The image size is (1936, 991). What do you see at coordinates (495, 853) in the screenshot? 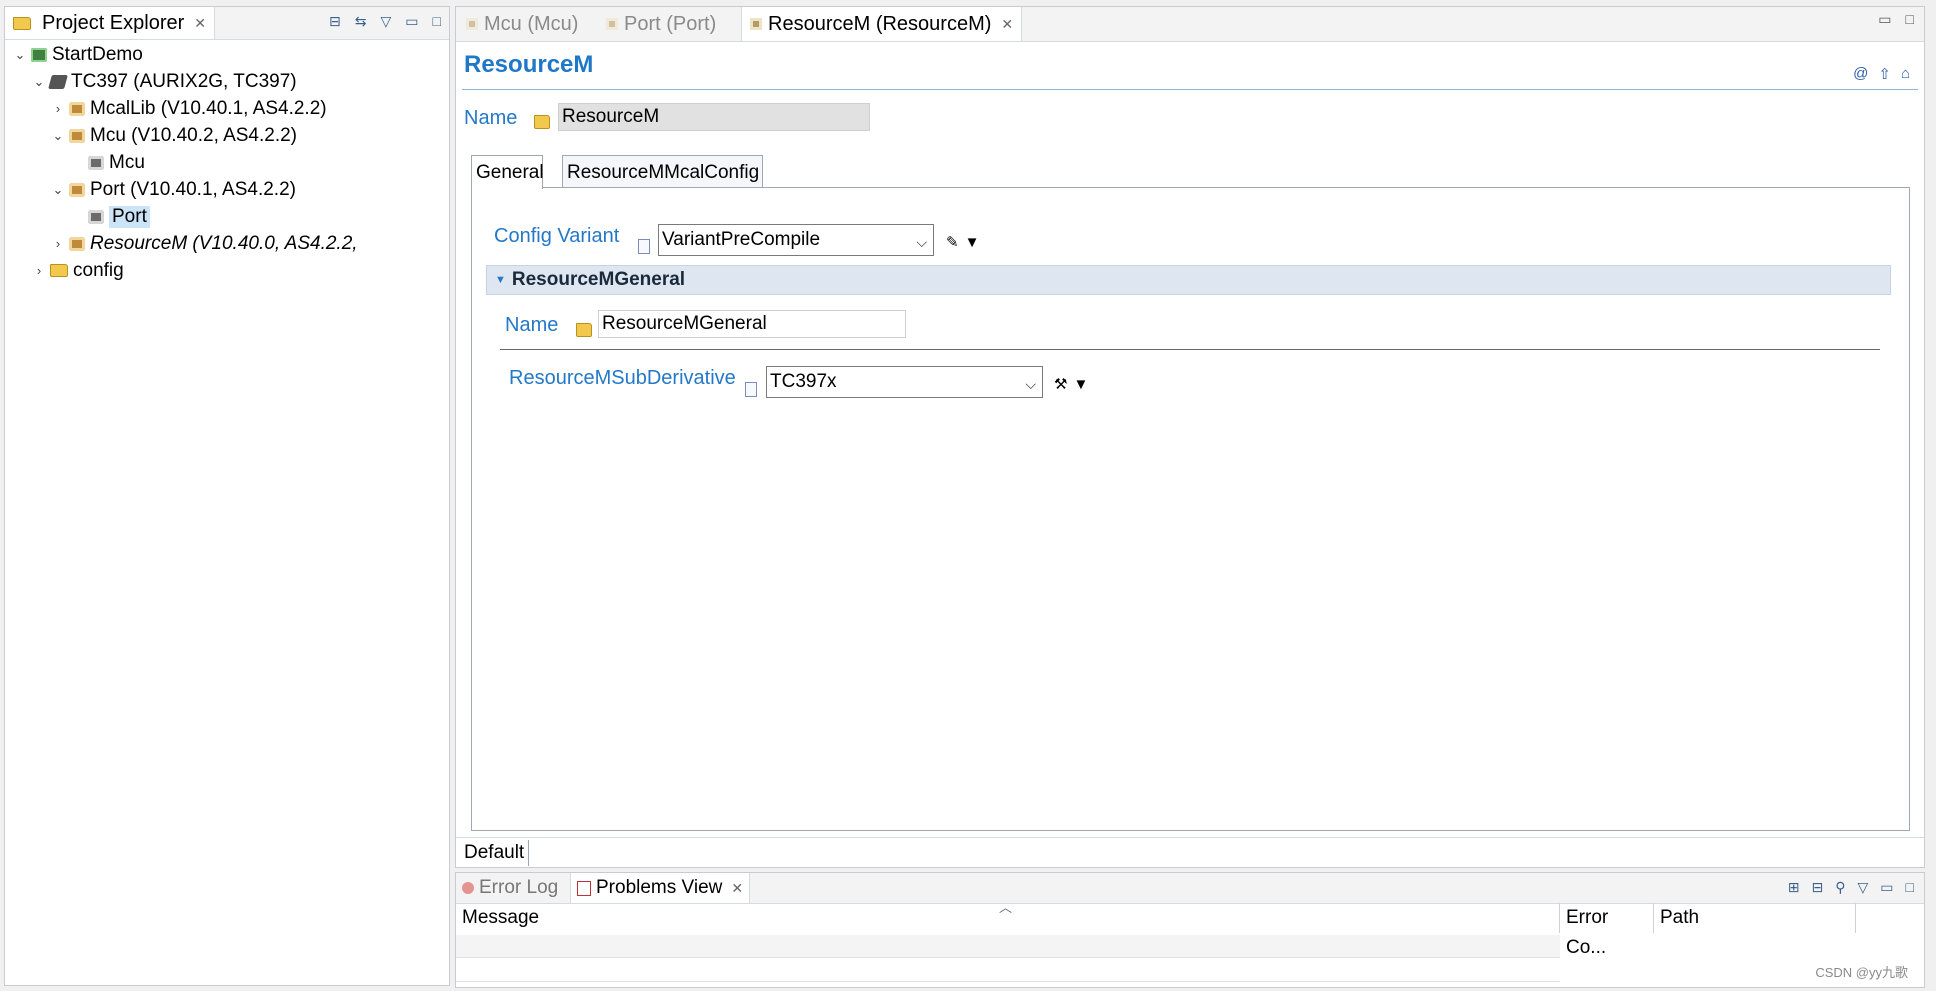
I see `tab-default: Default` at bounding box center [495, 853].